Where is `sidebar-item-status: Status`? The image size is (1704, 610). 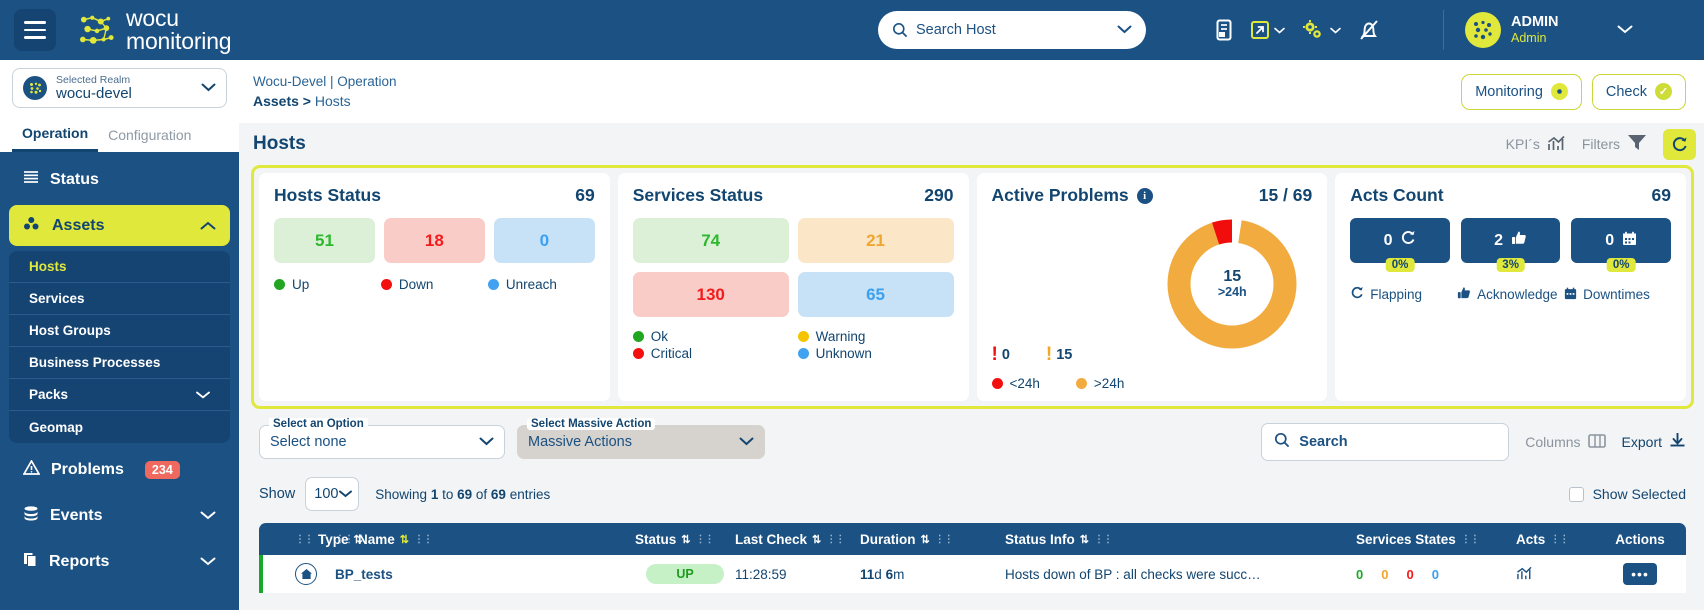
sidebar-item-status: Status is located at coordinates (119, 179).